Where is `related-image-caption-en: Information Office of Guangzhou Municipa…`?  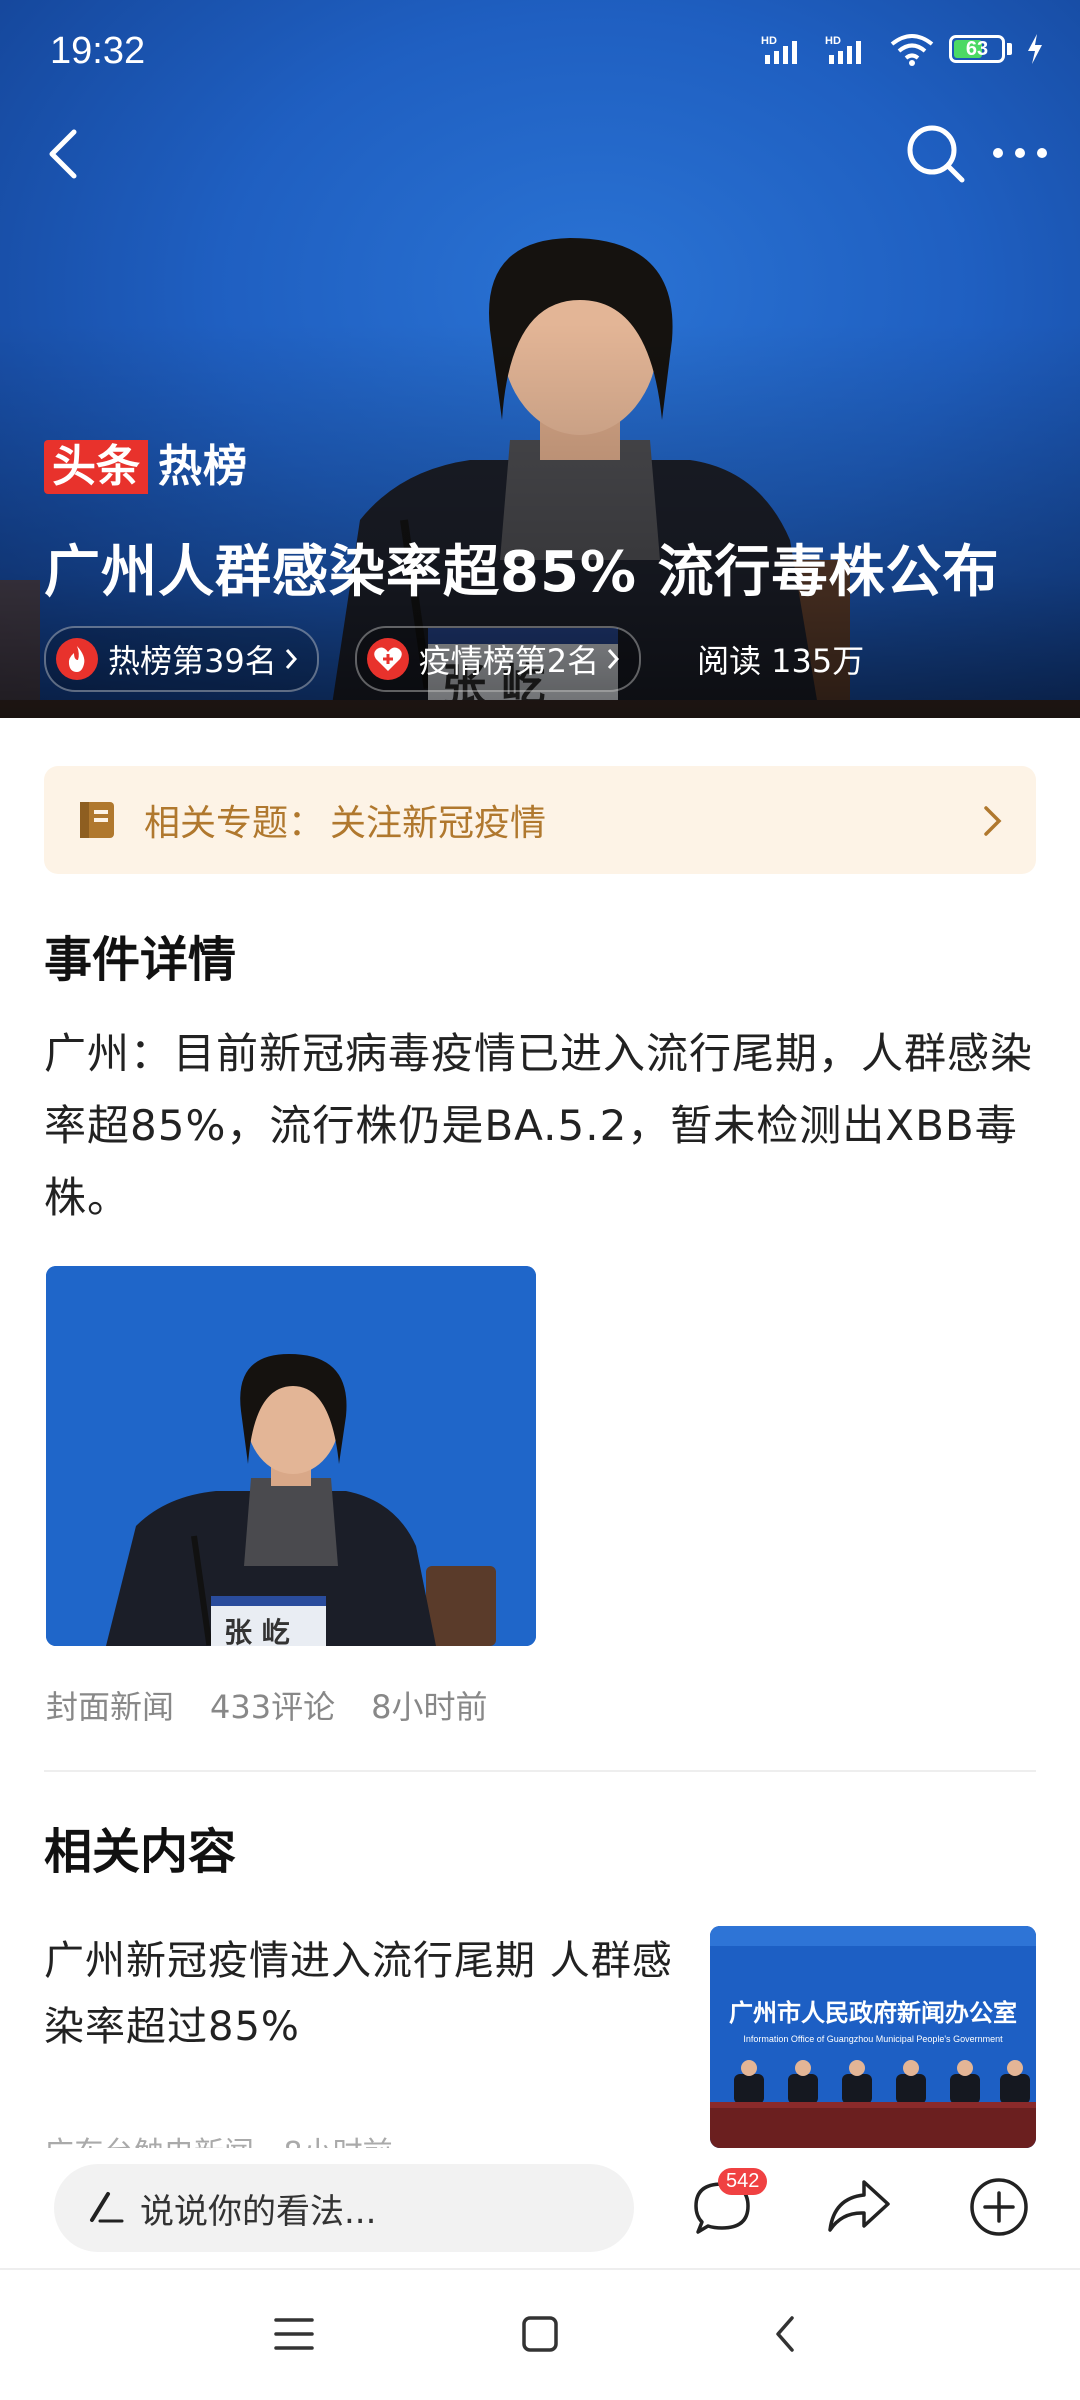 related-image-caption-en: Information Office of Guangzhou Municipa… is located at coordinates (873, 2039).